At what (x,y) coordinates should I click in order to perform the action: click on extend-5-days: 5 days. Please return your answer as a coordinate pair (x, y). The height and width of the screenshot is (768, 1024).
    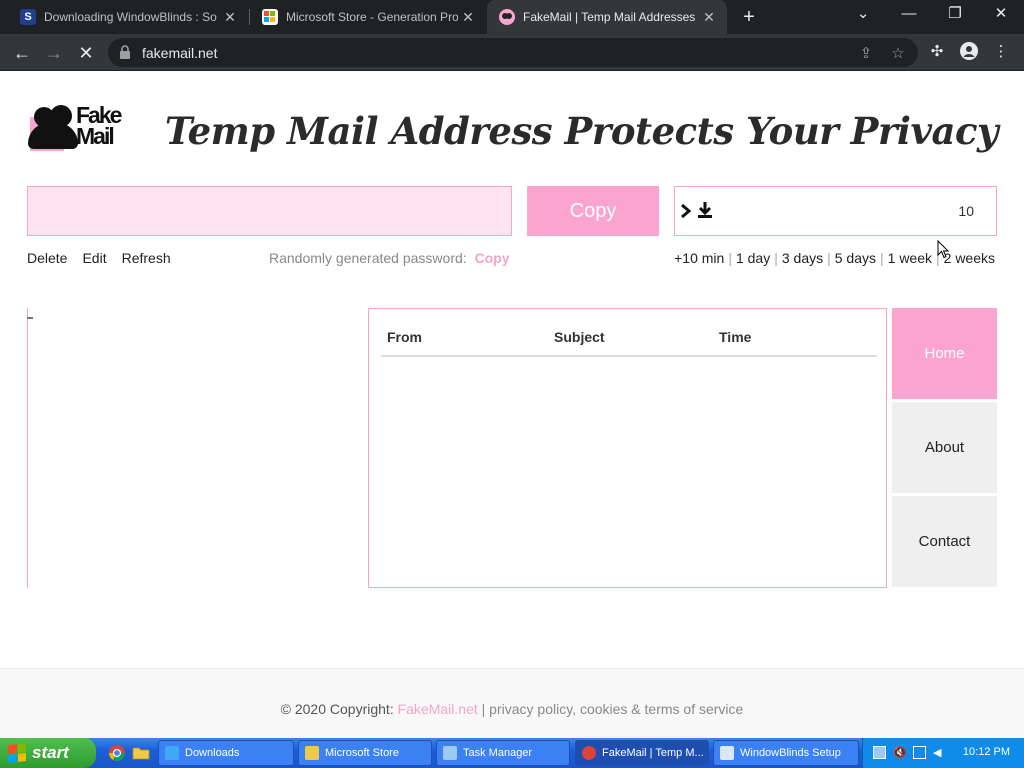
    Looking at the image, I should click on (855, 258).